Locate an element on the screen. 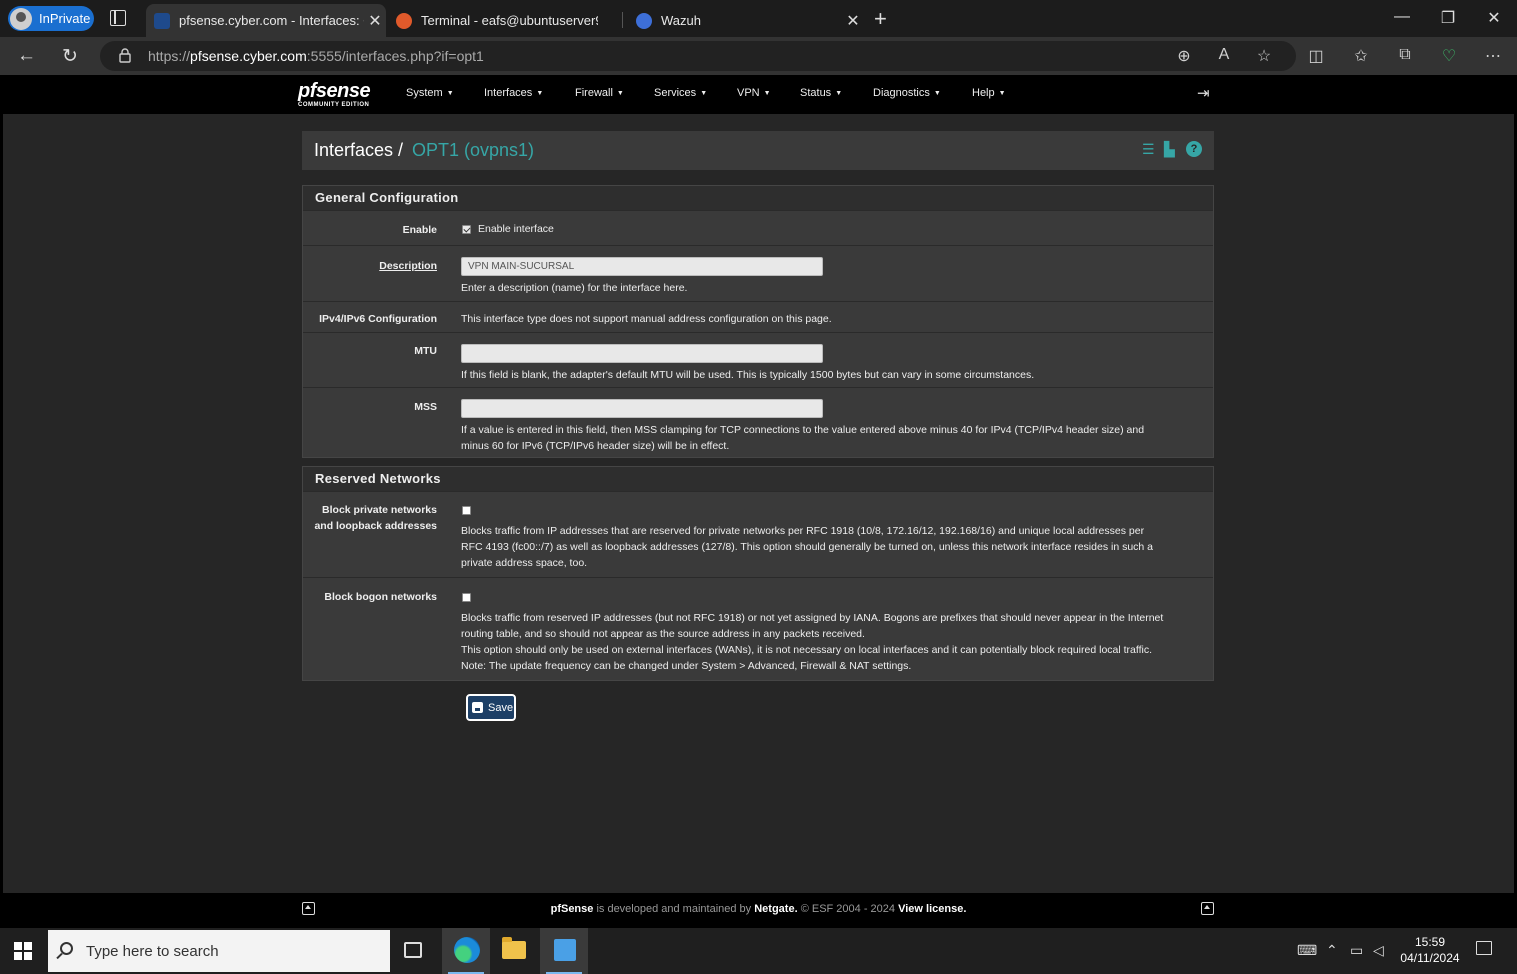 The width and height of the screenshot is (1517, 974). menu-services: Services ▼ is located at coordinates (680, 93).